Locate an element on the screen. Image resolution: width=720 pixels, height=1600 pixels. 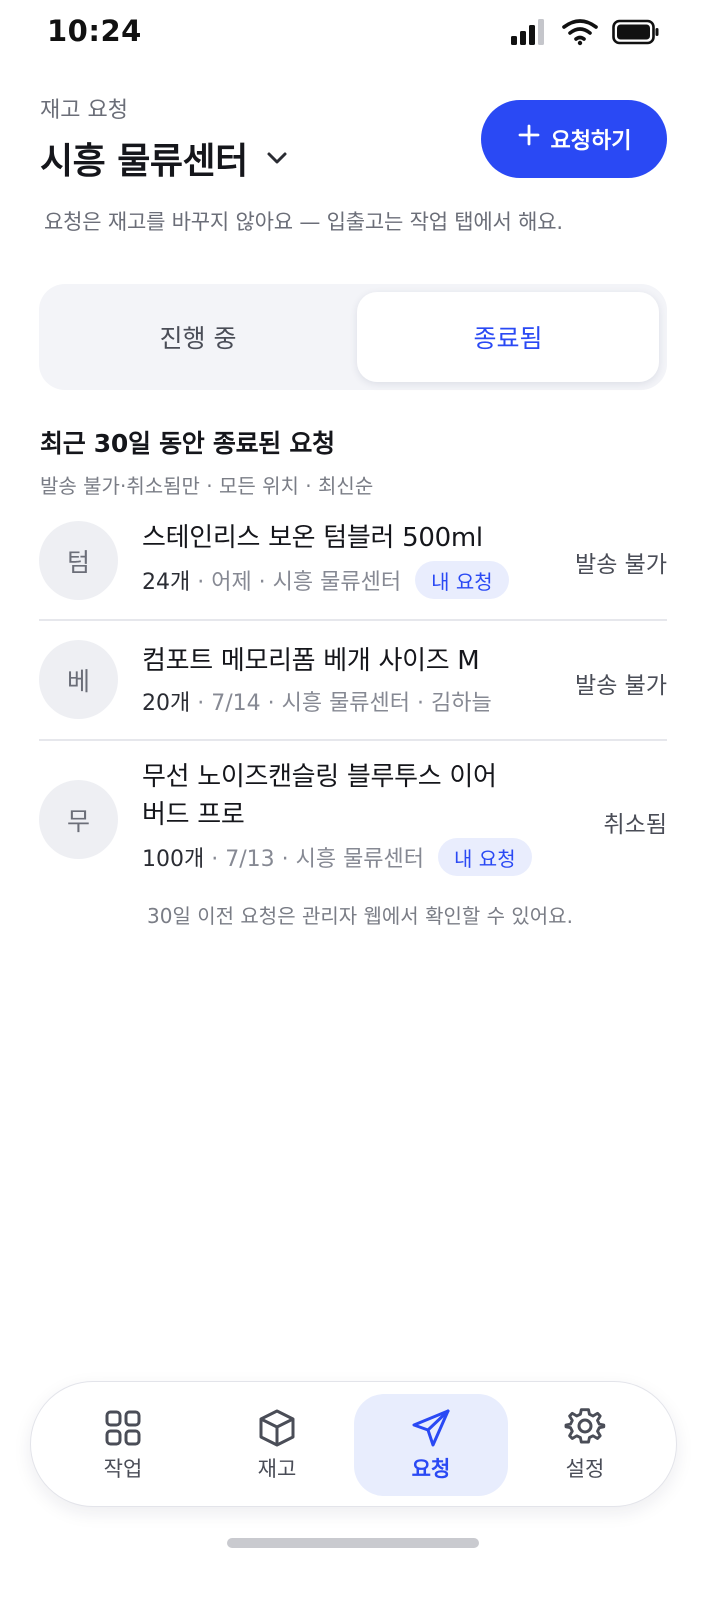
hint-text: 요청은 재고를 바꾸지 않아요 — 입출고는 작업 탭에서 해요. is located at coordinates (303, 222).